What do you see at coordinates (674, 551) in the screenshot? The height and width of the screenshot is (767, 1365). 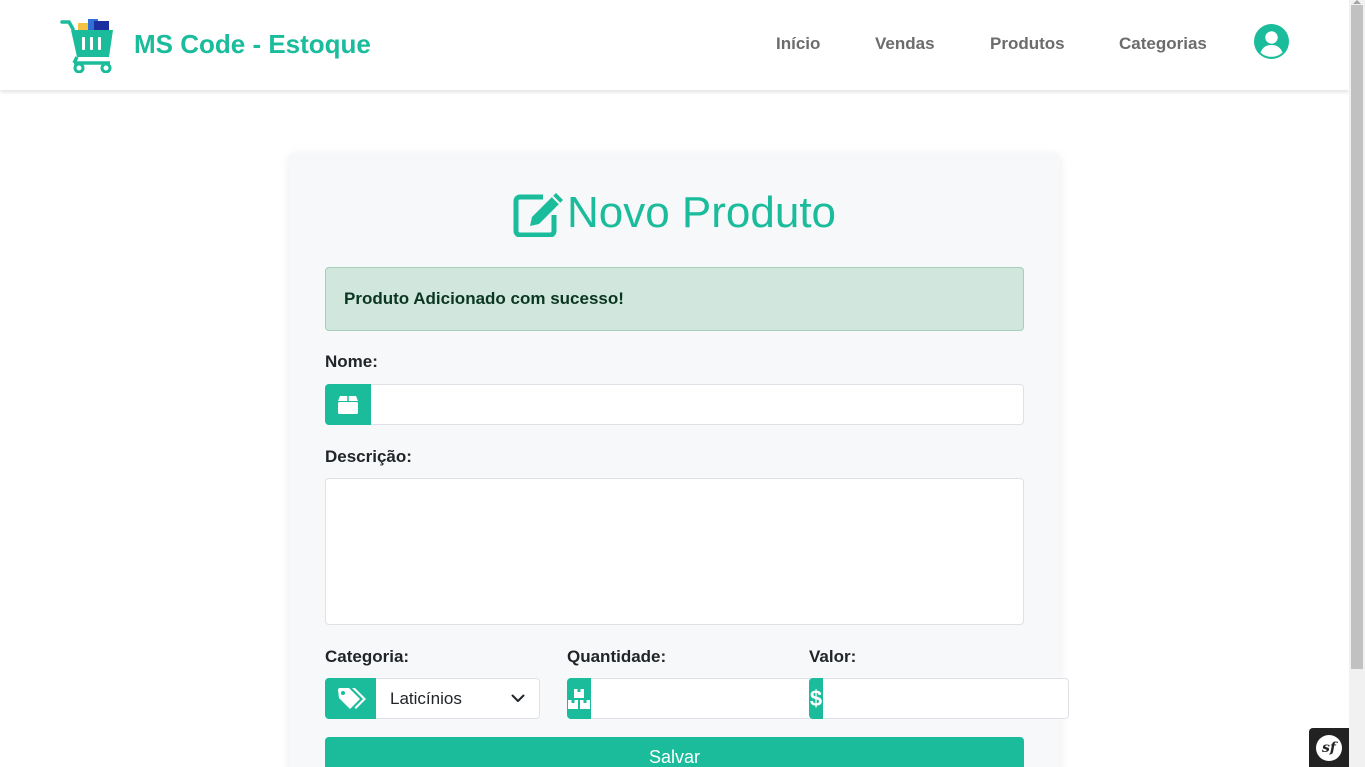 I see `descricao-textarea` at bounding box center [674, 551].